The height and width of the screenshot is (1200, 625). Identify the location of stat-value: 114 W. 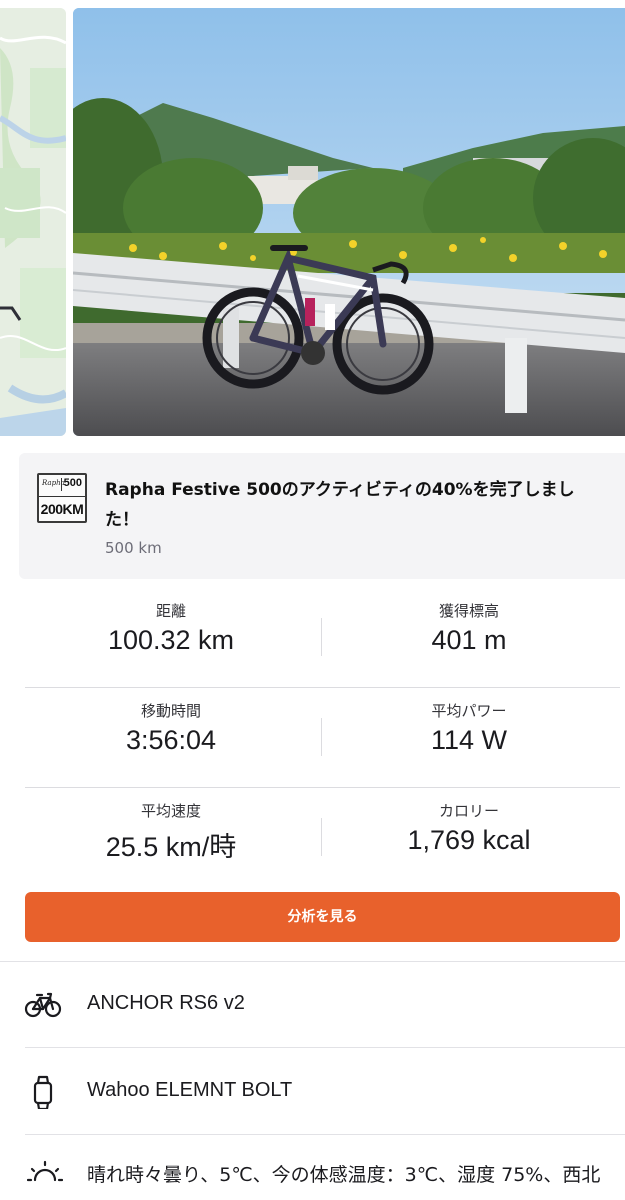
(469, 740).